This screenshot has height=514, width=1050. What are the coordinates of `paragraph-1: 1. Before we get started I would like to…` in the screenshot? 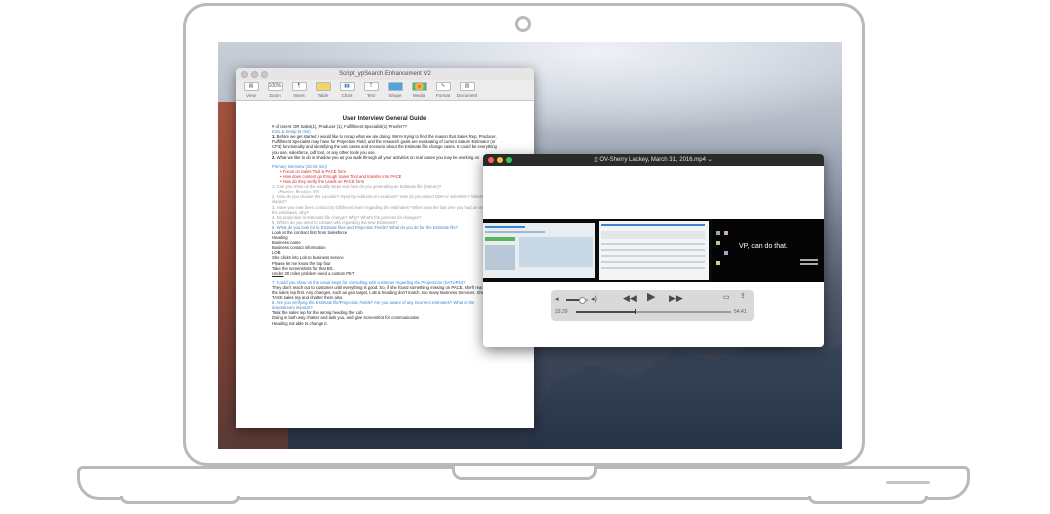 It's located at (384, 144).